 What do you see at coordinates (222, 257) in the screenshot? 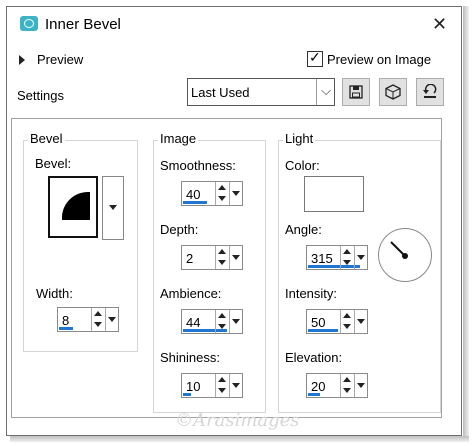
I see `depth-stepper` at bounding box center [222, 257].